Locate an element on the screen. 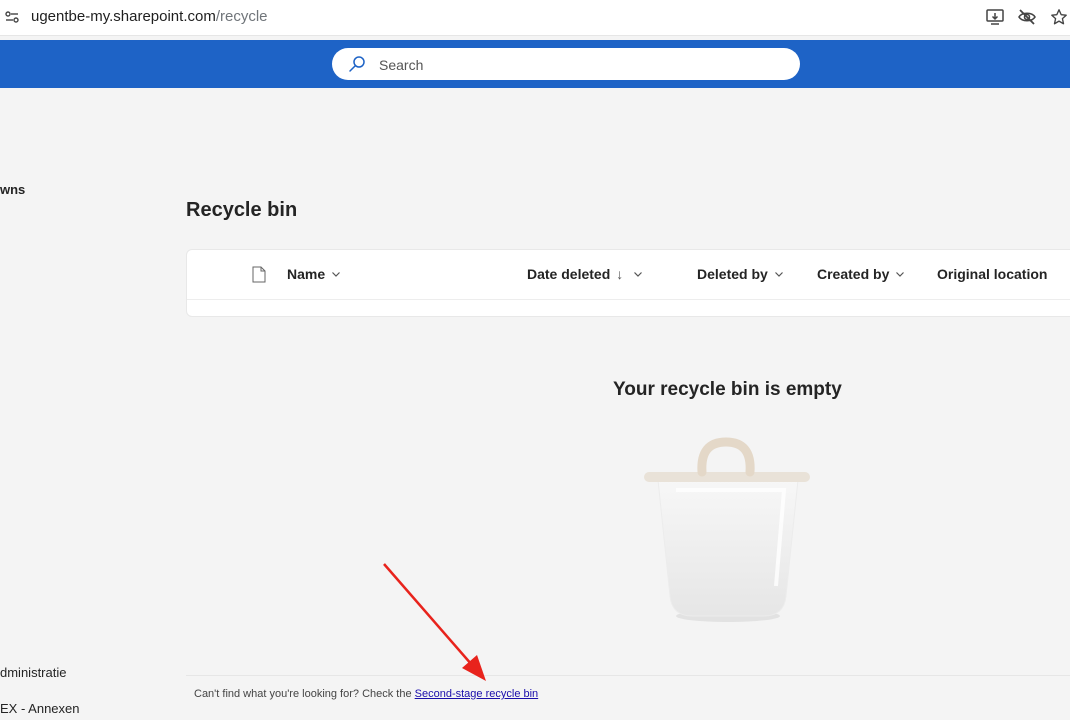 Image resolution: width=1070 pixels, height=720 pixels. url-path: /recycle is located at coordinates (241, 16).